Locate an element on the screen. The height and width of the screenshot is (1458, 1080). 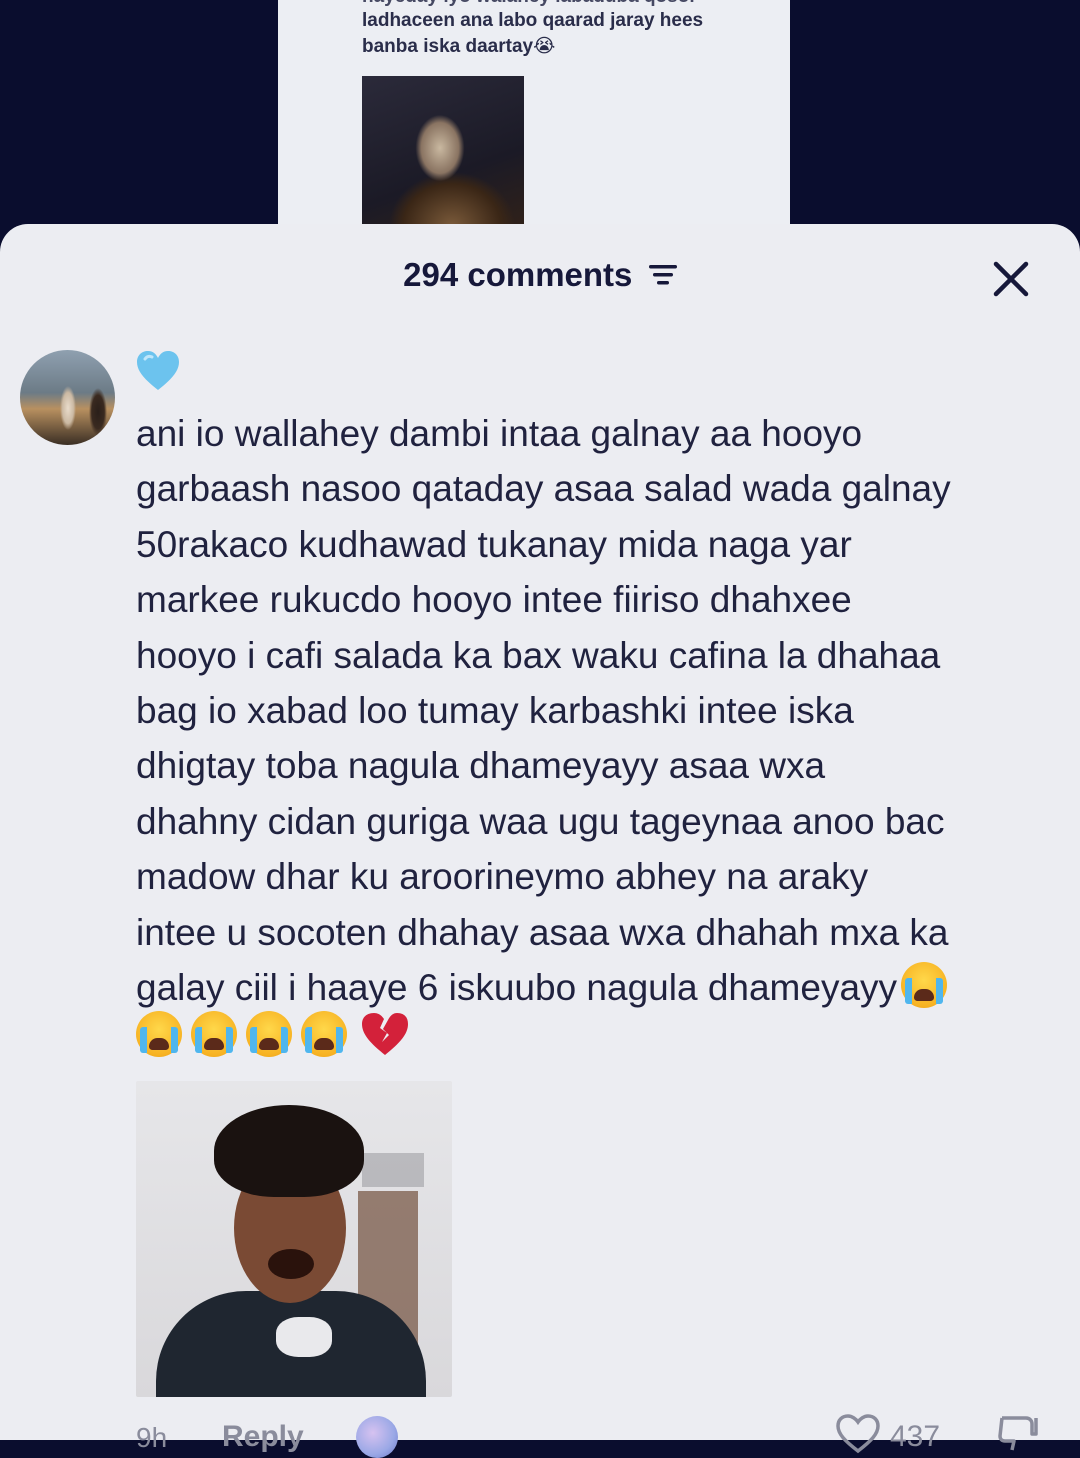
post-text-line: ladhaceen ana labo qaarad jaray hees is located at coordinates (533, 20).